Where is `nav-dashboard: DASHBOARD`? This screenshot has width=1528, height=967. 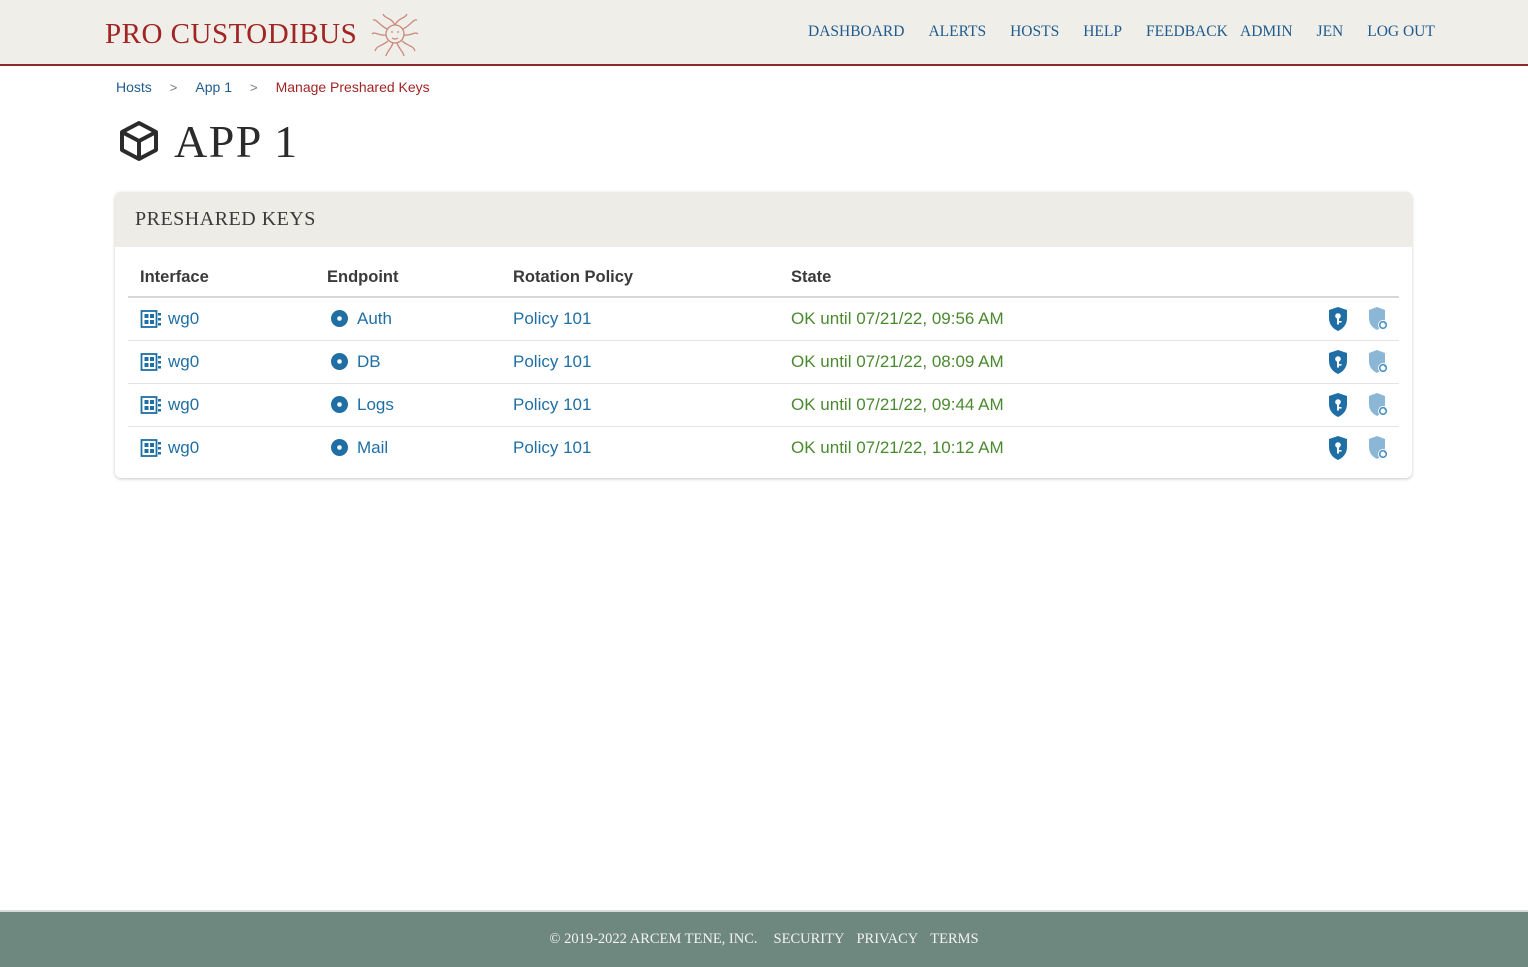 nav-dashboard: DASHBOARD is located at coordinates (856, 32).